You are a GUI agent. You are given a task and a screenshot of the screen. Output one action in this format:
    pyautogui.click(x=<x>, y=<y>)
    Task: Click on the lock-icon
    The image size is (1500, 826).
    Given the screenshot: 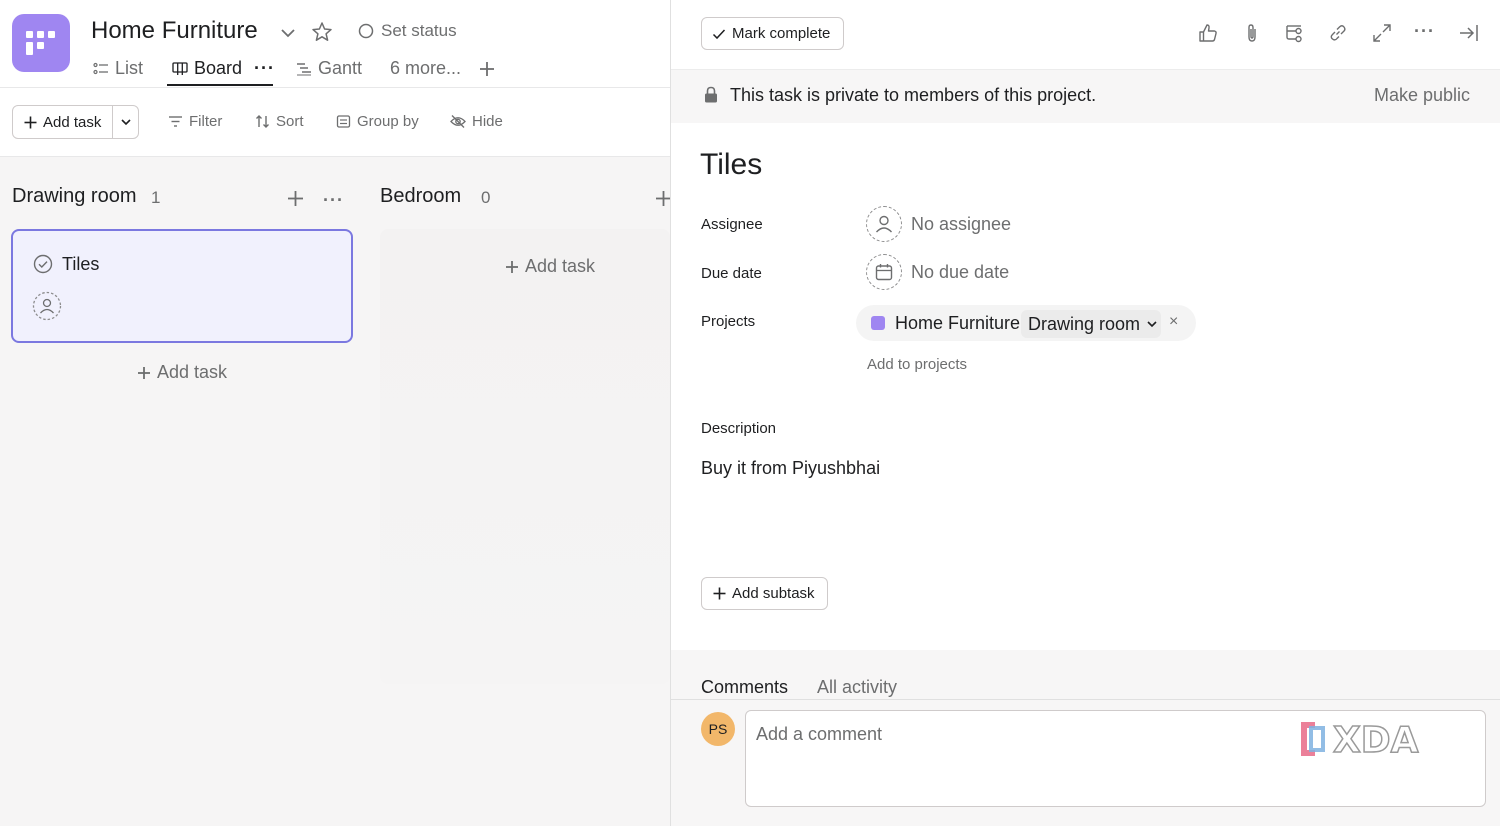 What is the action you would take?
    pyautogui.click(x=711, y=95)
    